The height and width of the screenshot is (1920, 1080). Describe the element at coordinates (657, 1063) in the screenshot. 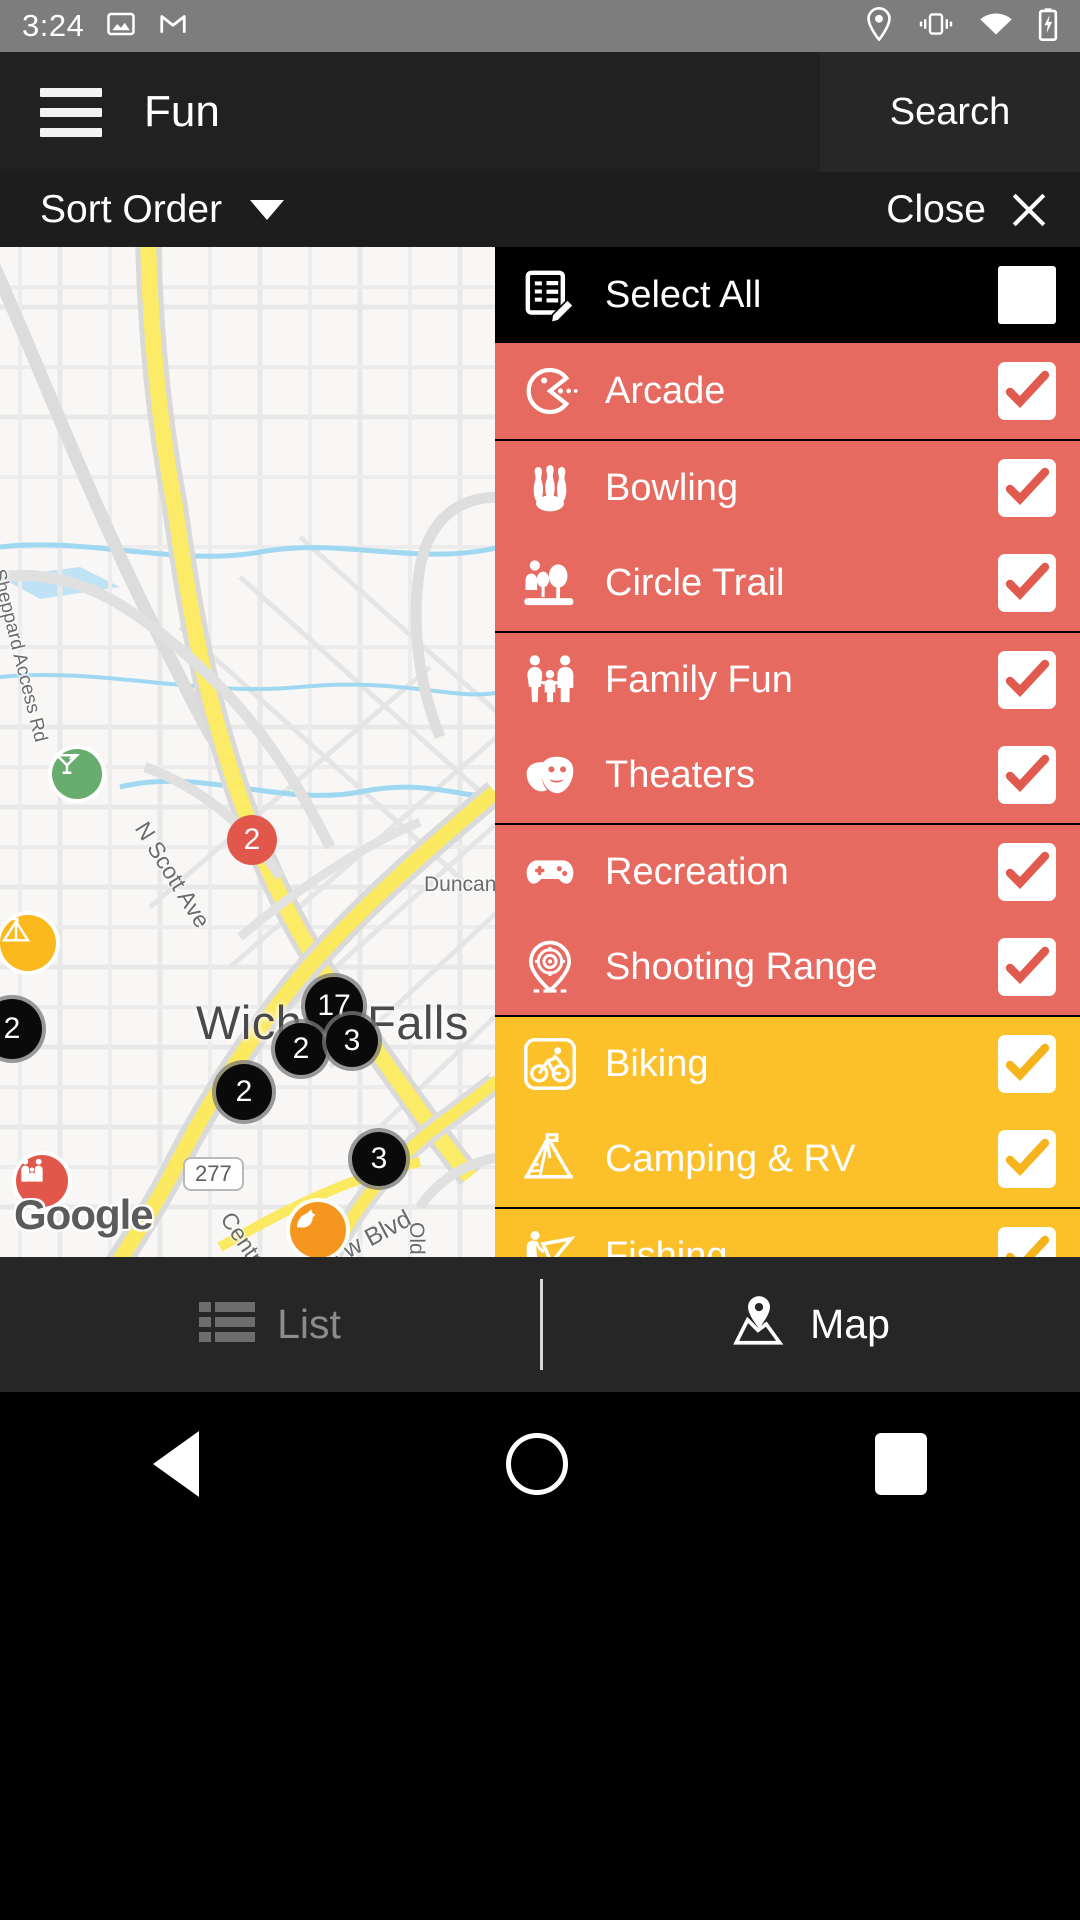

I see `filter-label: Biking` at that location.